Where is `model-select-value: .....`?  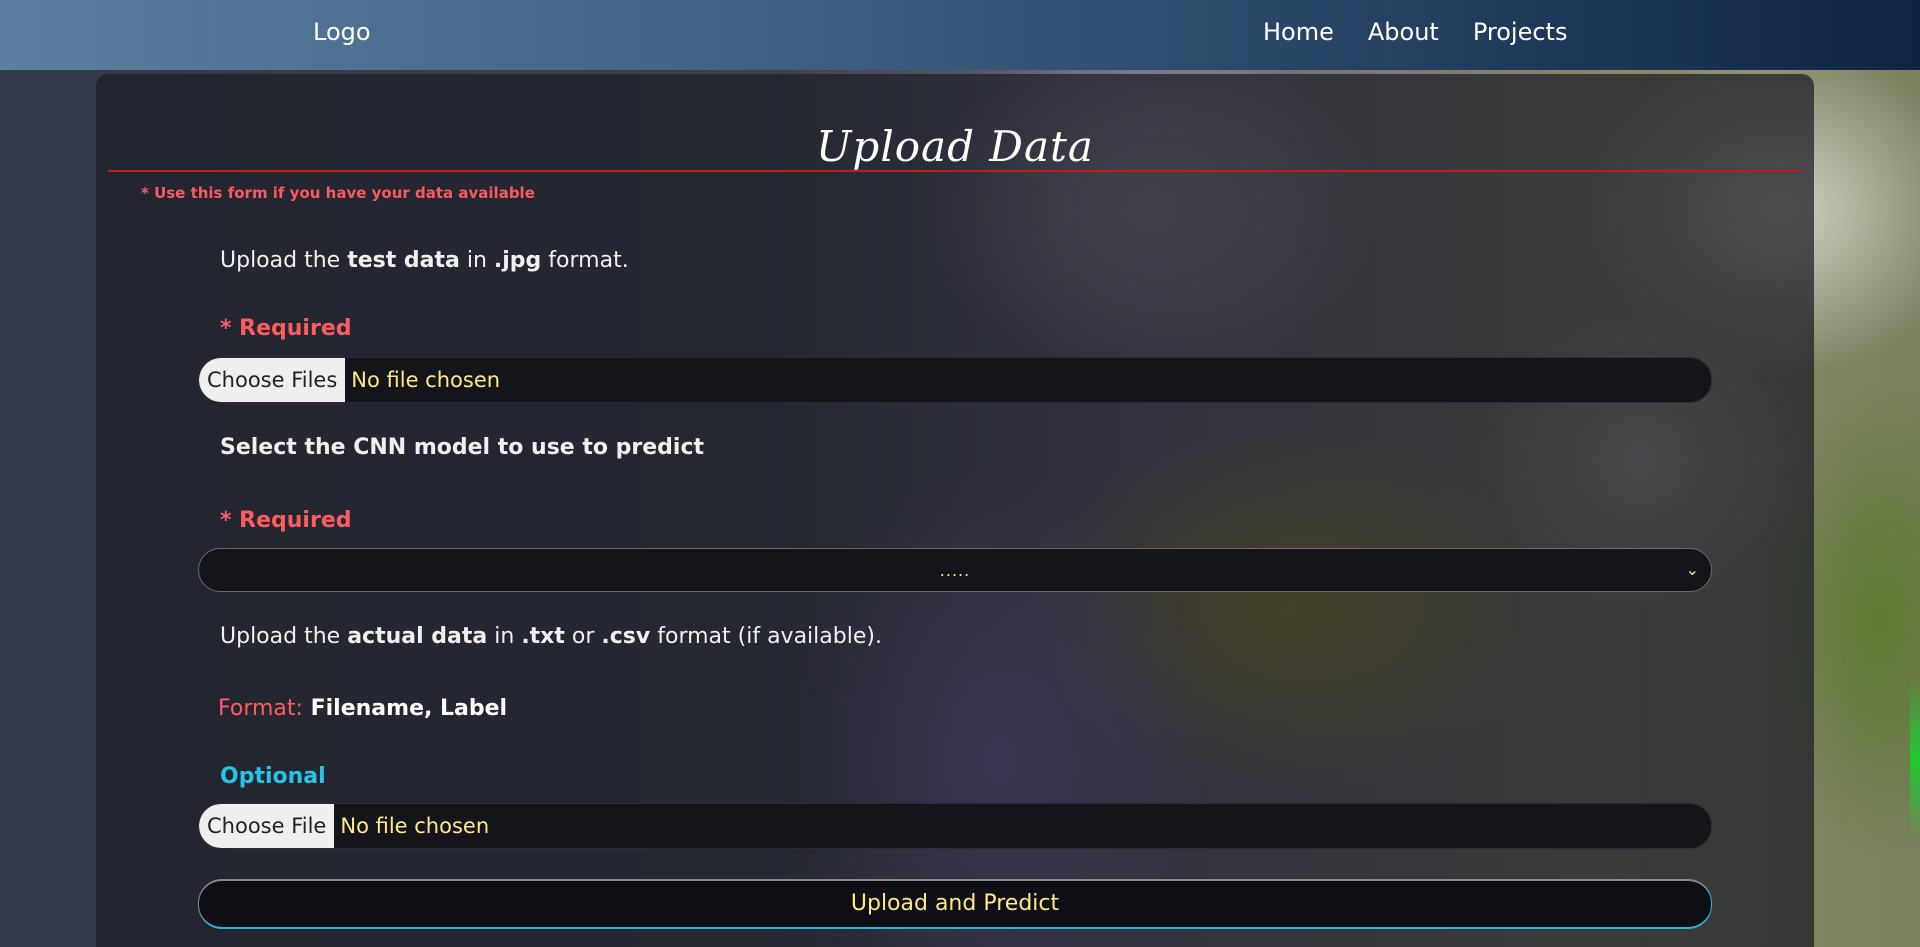 model-select-value: ..... is located at coordinates (955, 570).